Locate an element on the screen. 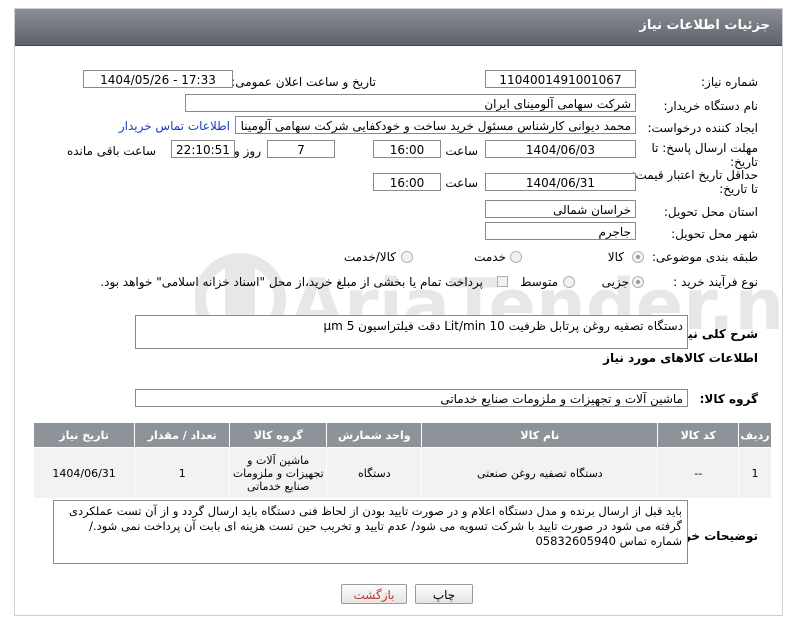 The width and height of the screenshot is (788, 619). process-radio-minor is located at coordinates (638, 282).